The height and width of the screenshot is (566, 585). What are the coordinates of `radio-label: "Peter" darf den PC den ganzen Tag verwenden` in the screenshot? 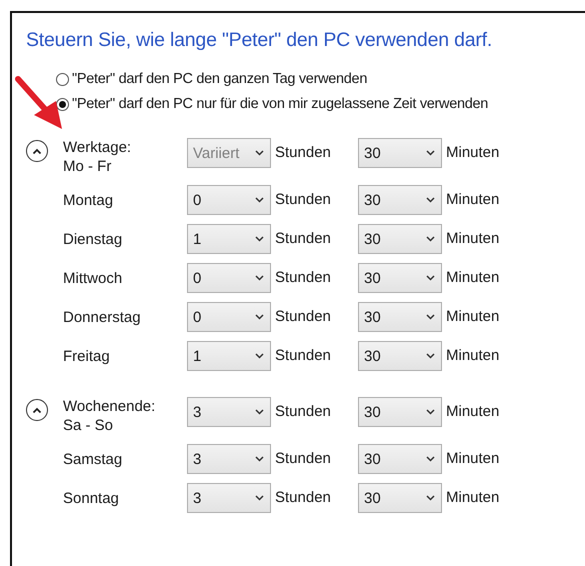 It's located at (220, 79).